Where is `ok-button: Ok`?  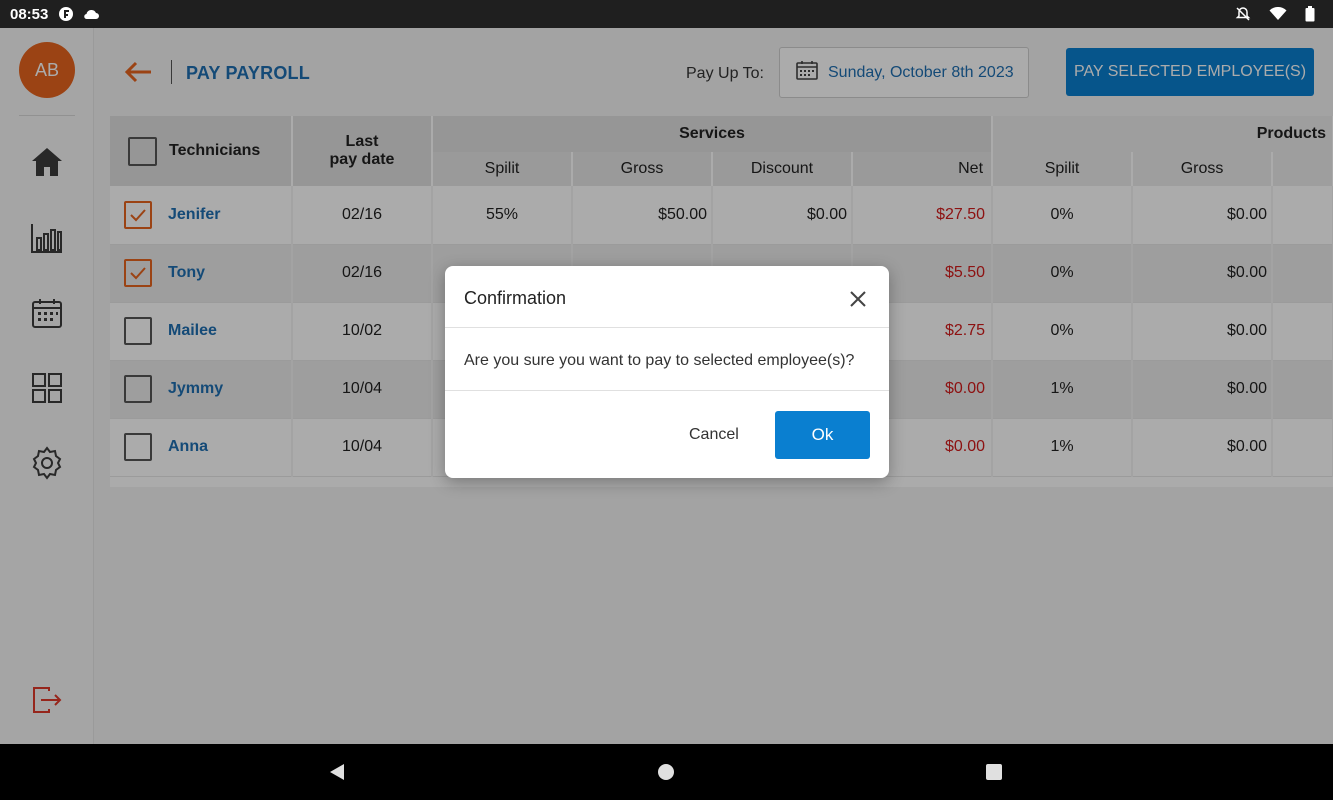
ok-button: Ok is located at coordinates (822, 435).